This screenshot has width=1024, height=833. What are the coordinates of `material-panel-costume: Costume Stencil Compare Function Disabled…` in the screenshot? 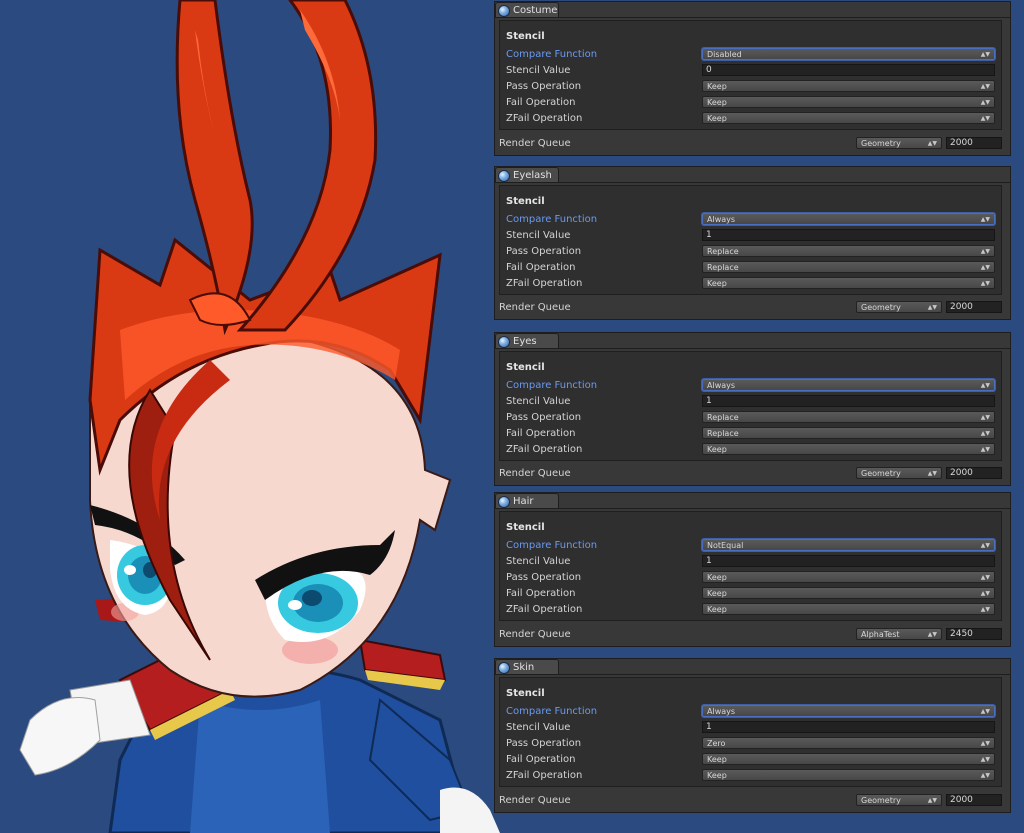 It's located at (752, 78).